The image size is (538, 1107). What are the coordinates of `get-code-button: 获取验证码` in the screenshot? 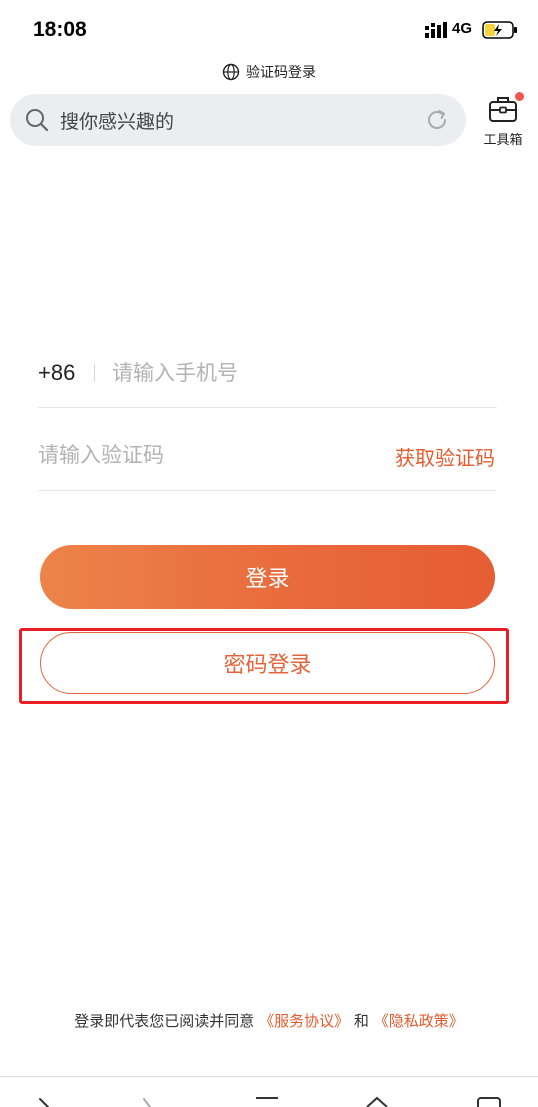 It's located at (445, 456).